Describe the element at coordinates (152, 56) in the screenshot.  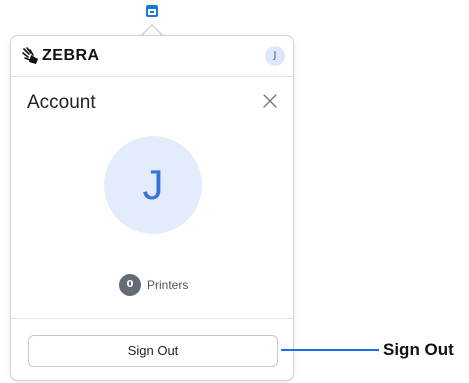
I see `popover-header: ZEBRA J` at that location.